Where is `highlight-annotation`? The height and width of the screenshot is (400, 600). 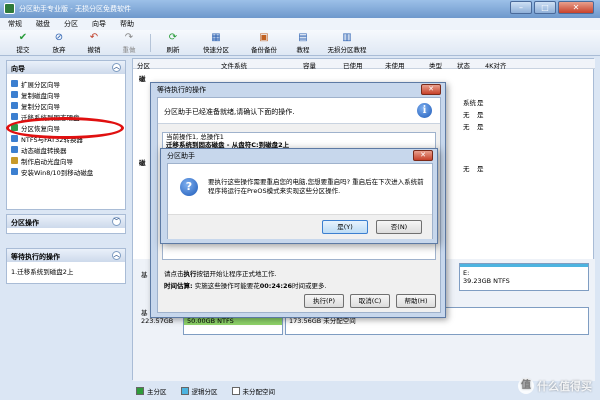 highlight-annotation is located at coordinates (65, 128).